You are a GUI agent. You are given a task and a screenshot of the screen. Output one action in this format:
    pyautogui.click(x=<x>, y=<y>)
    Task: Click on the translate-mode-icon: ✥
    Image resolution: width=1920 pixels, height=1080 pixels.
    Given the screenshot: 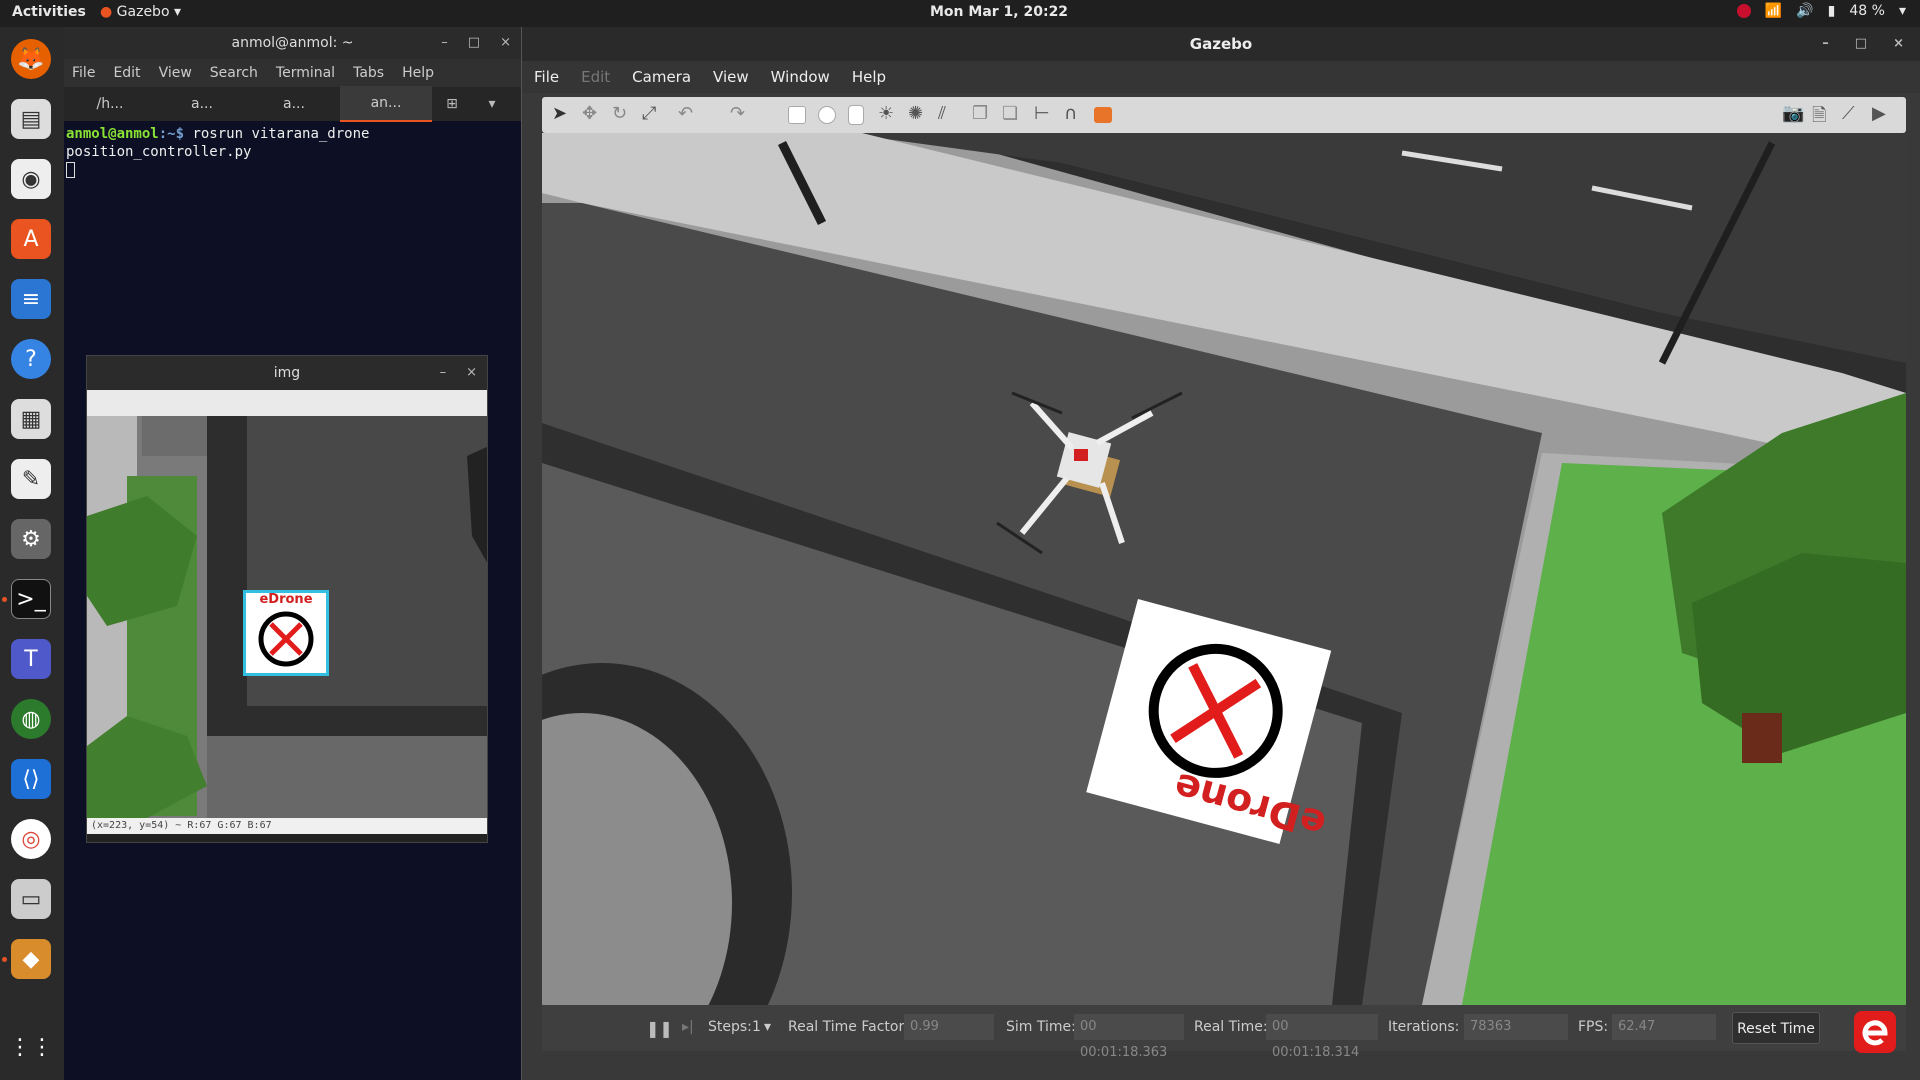 What is the action you would take?
    pyautogui.click(x=594, y=115)
    